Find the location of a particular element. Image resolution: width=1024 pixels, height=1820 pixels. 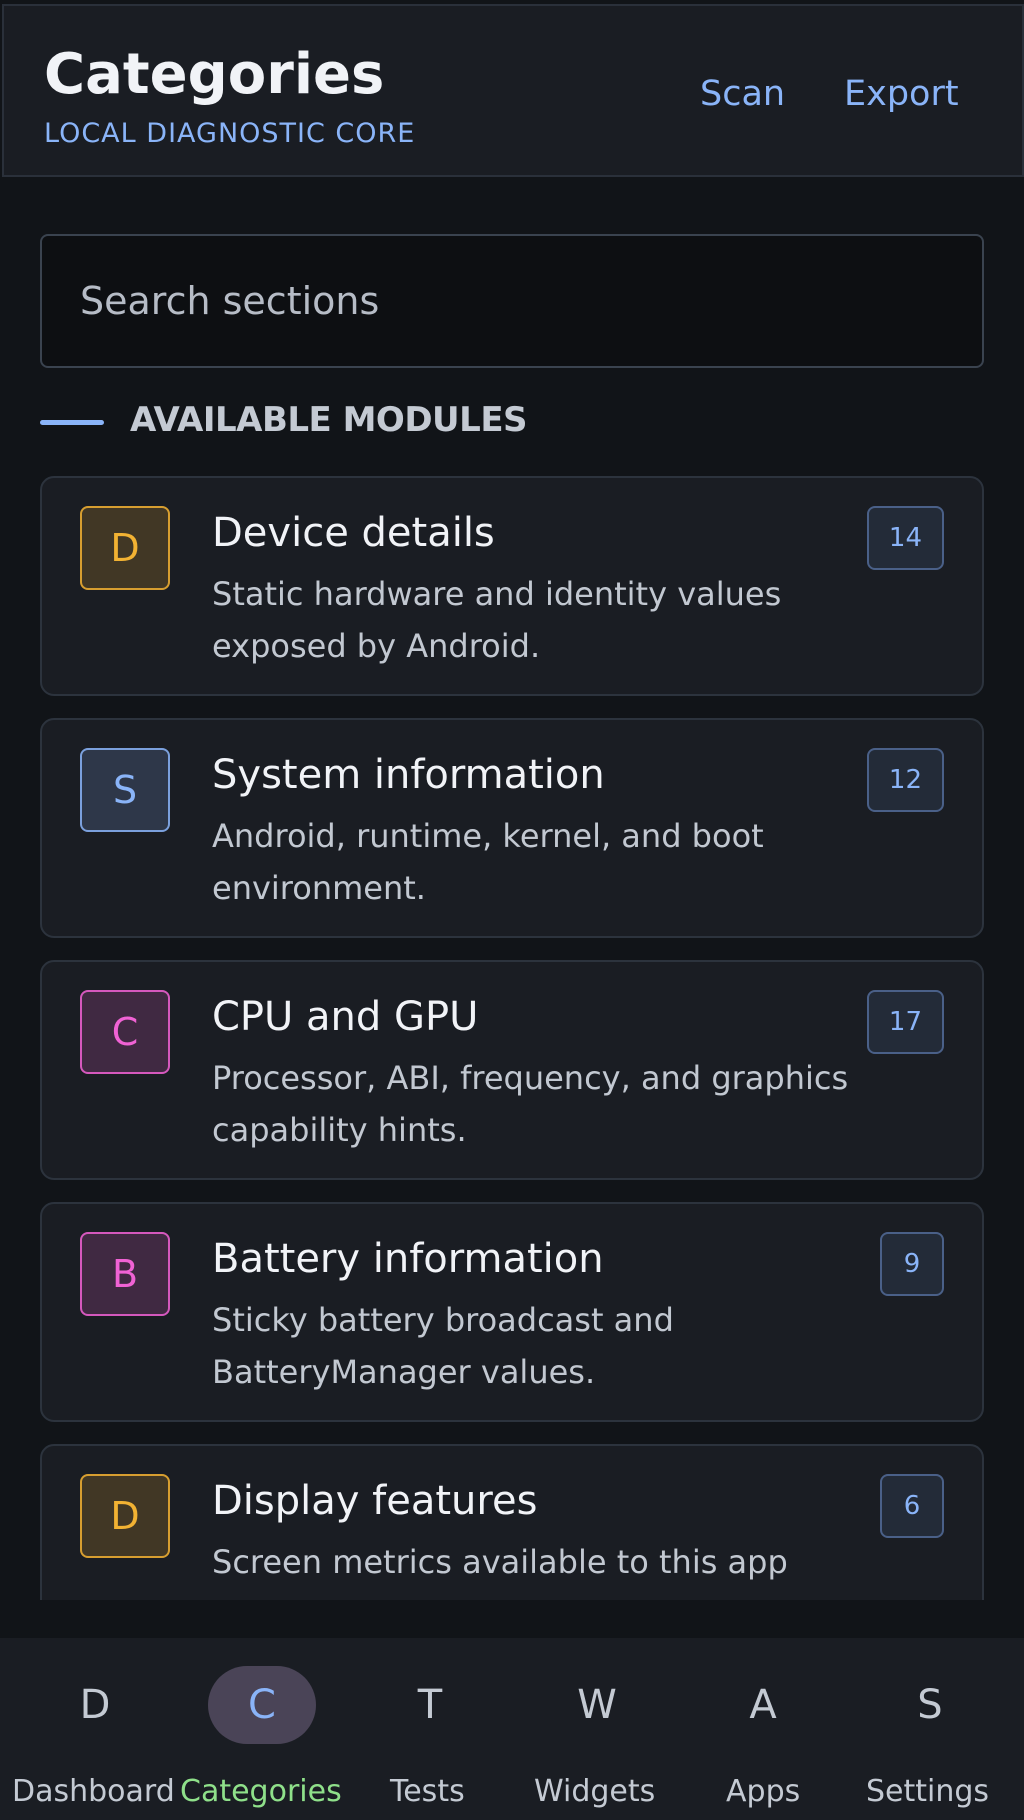

nav-item-dashboard: D Dashboard is located at coordinates (95, 1729).